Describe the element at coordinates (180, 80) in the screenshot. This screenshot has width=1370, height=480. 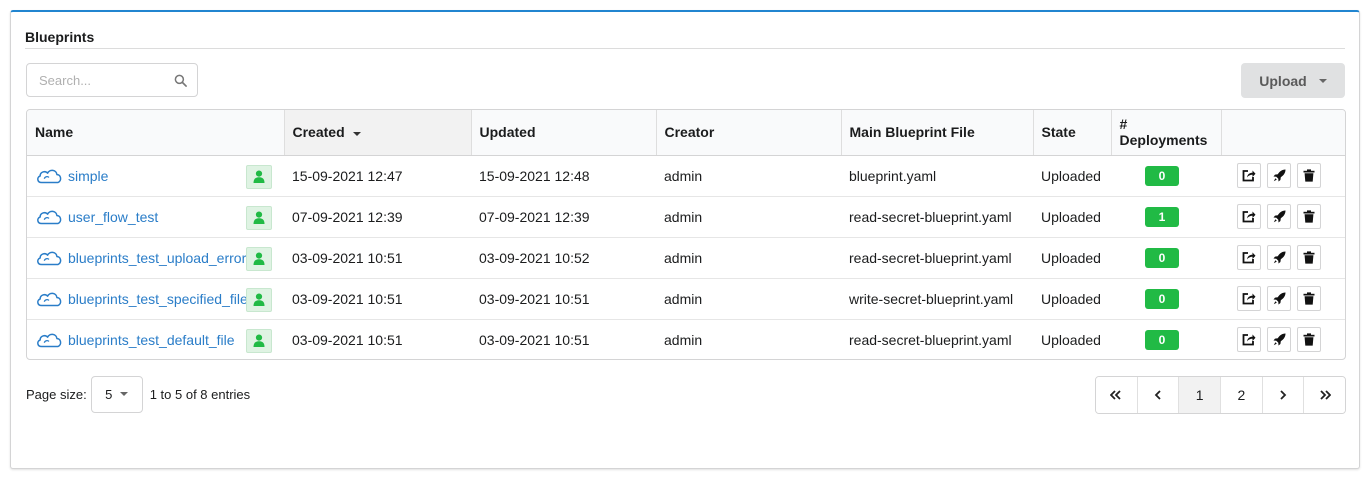
I see `search-icon` at that location.